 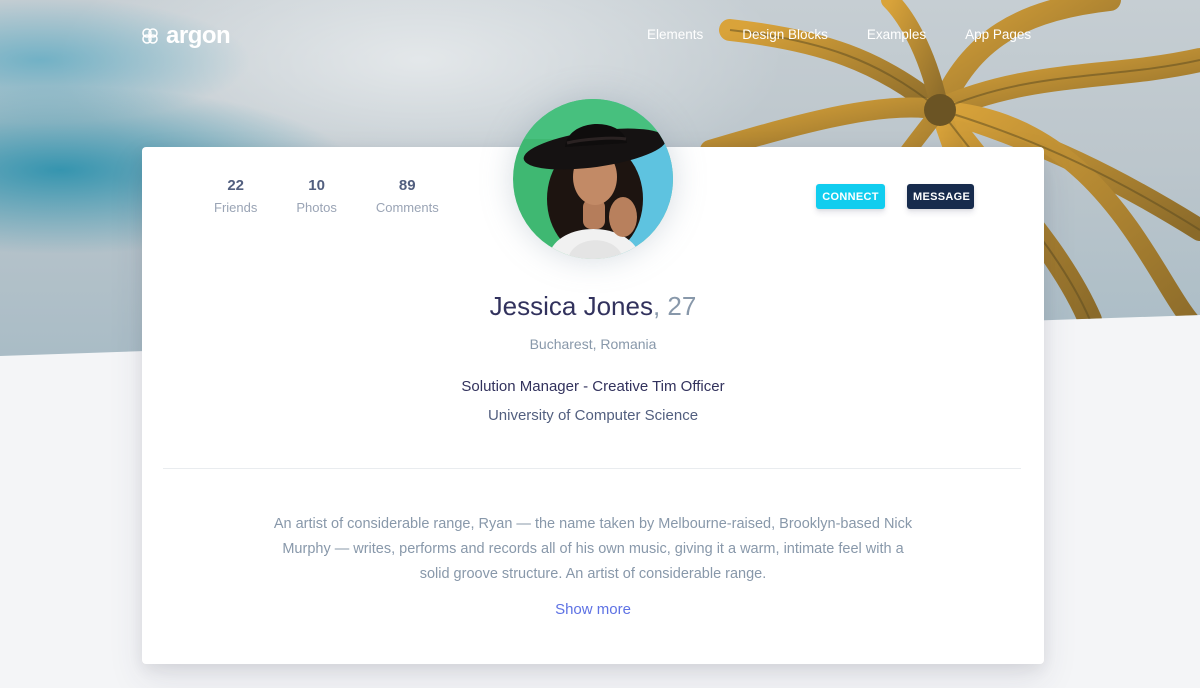 I want to click on stat-comments: 89 Comments, so click(x=407, y=196).